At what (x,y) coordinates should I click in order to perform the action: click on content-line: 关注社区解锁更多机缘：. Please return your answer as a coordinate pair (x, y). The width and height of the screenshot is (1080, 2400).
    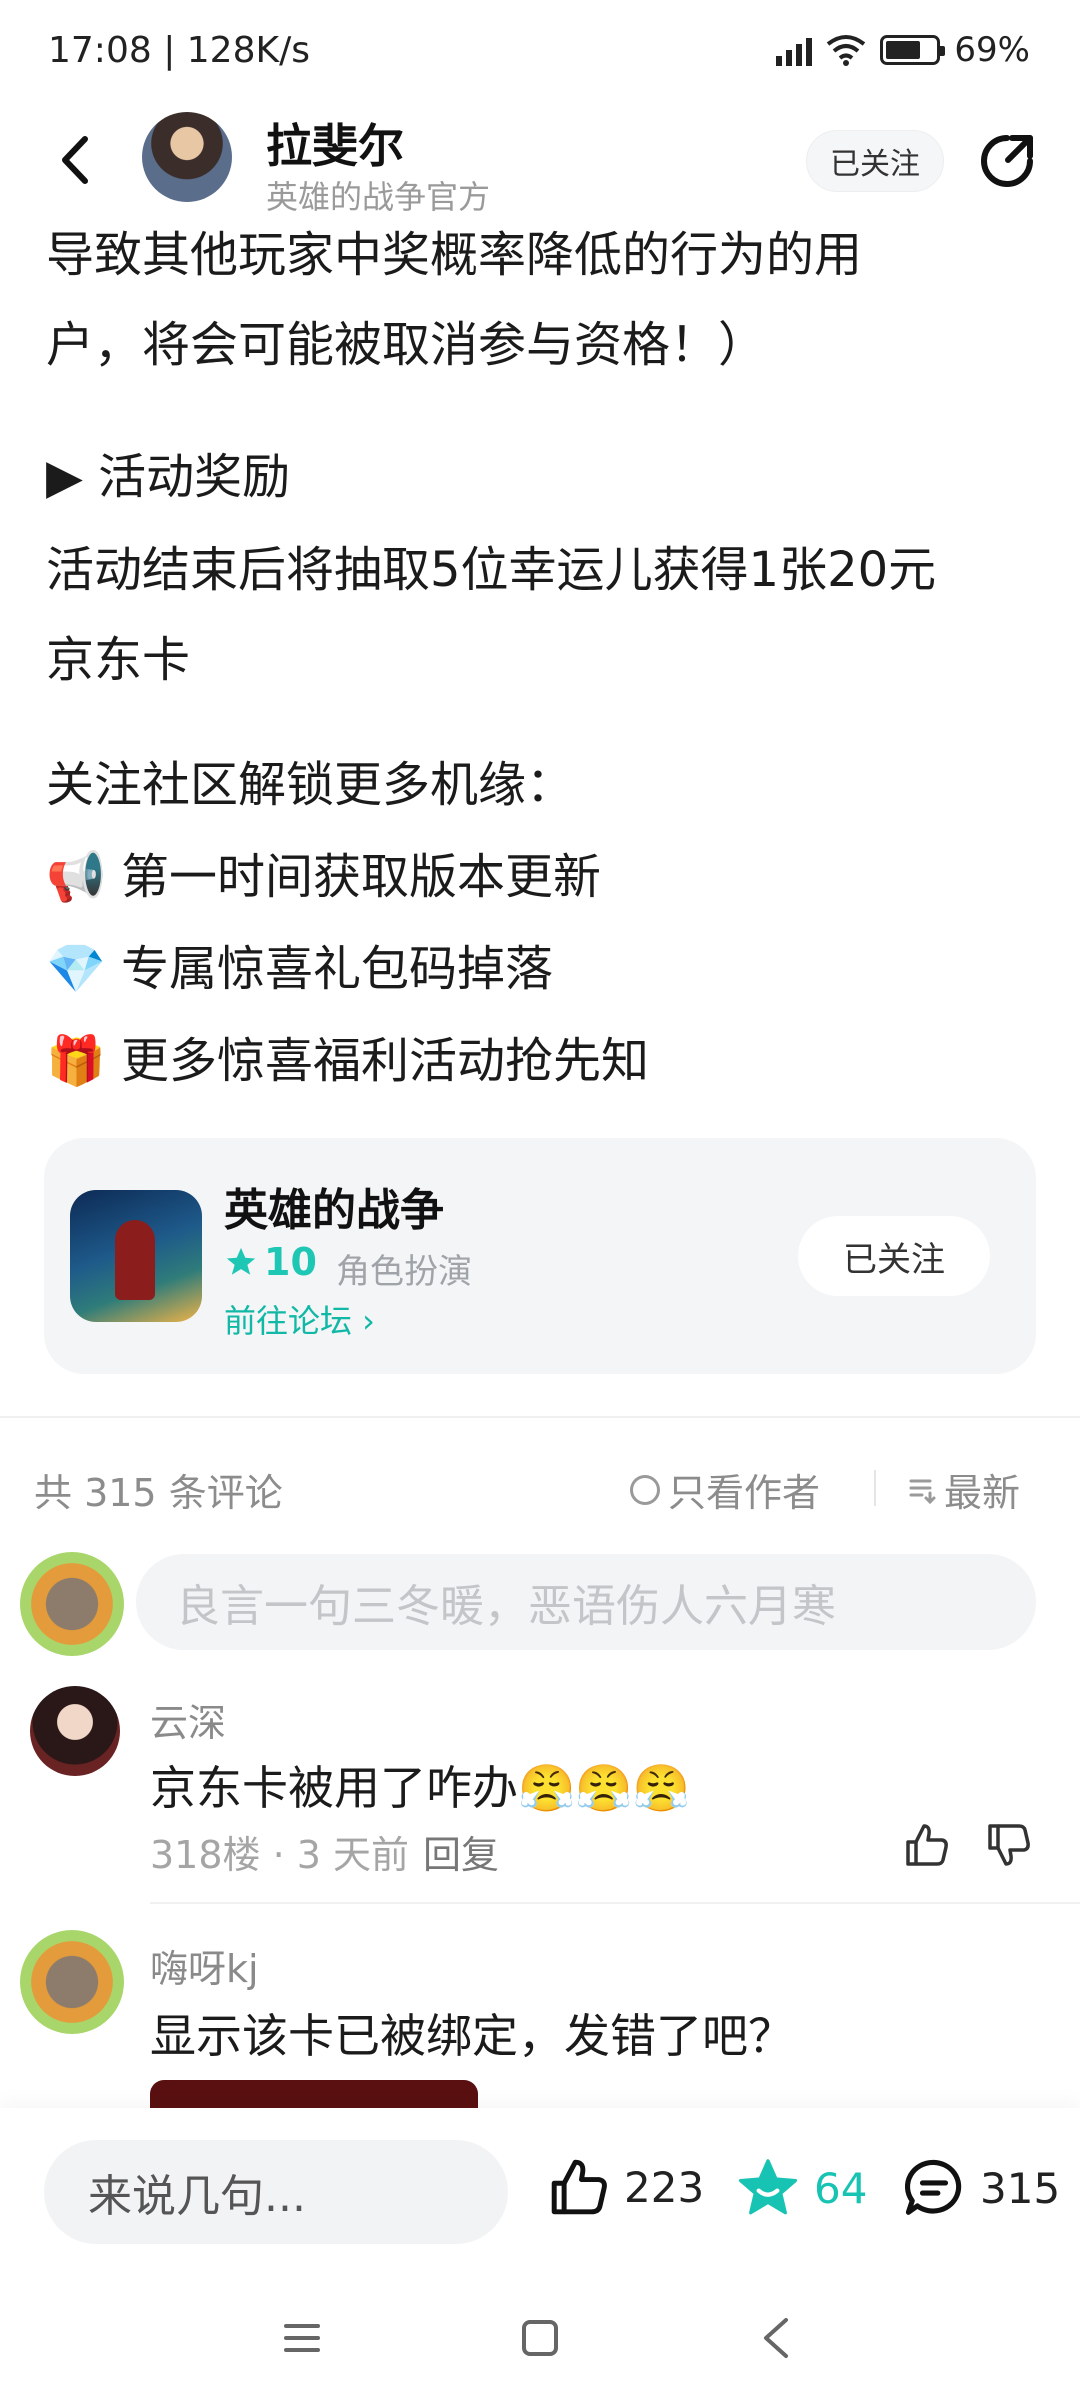
    Looking at the image, I should click on (310, 785).